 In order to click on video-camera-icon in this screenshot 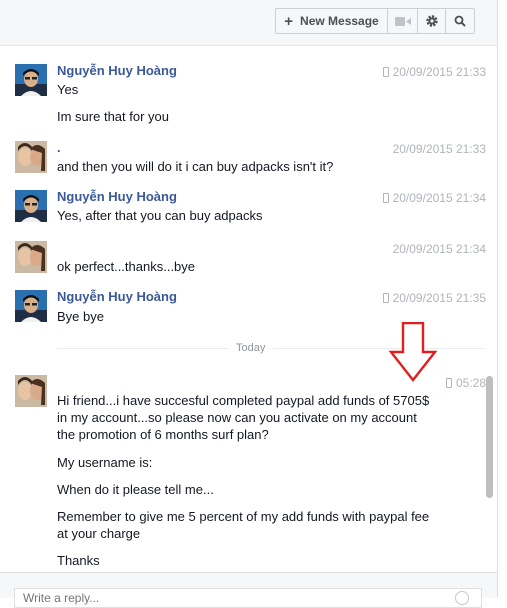, I will do `click(402, 21)`.